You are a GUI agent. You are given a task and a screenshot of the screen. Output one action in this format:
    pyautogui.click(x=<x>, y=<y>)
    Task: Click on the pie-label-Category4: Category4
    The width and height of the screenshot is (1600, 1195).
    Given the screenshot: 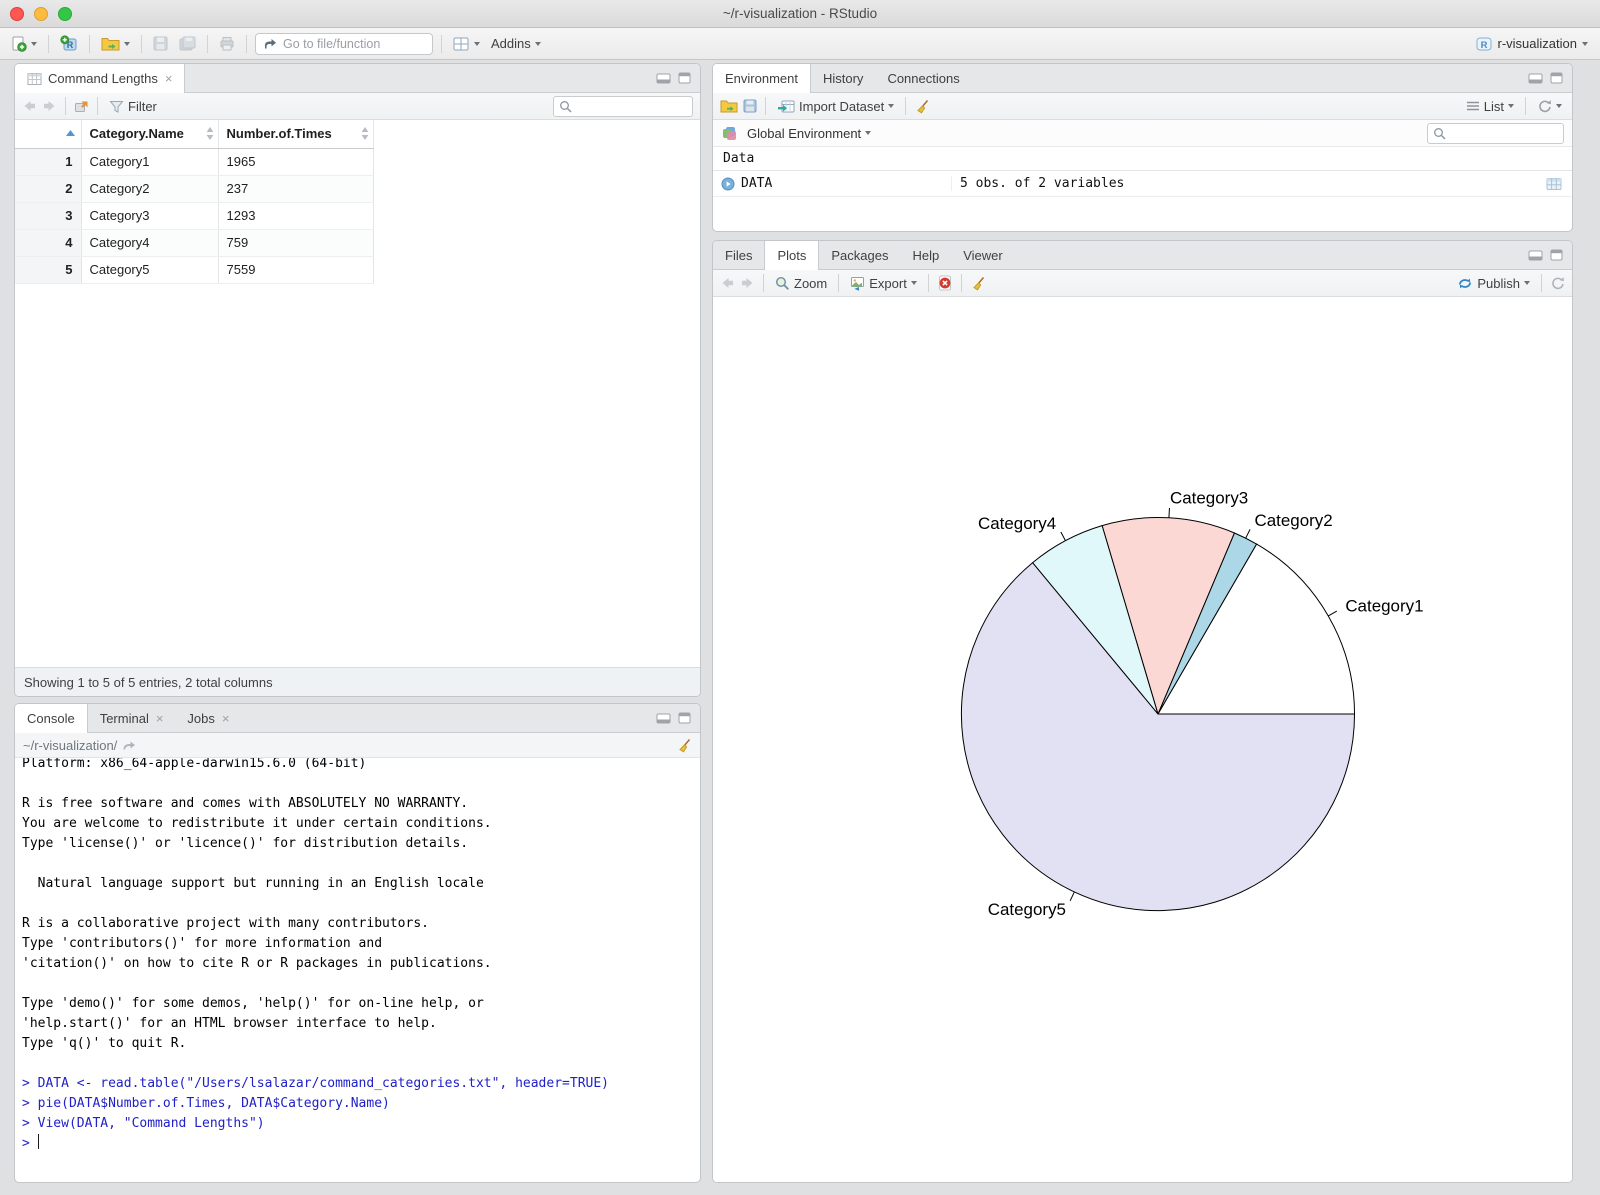 What is the action you would take?
    pyautogui.click(x=1017, y=523)
    